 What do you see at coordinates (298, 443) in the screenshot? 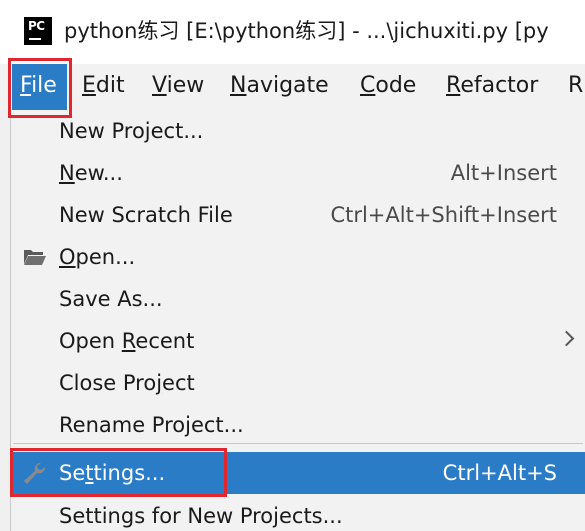
I see `menu-separator` at bounding box center [298, 443].